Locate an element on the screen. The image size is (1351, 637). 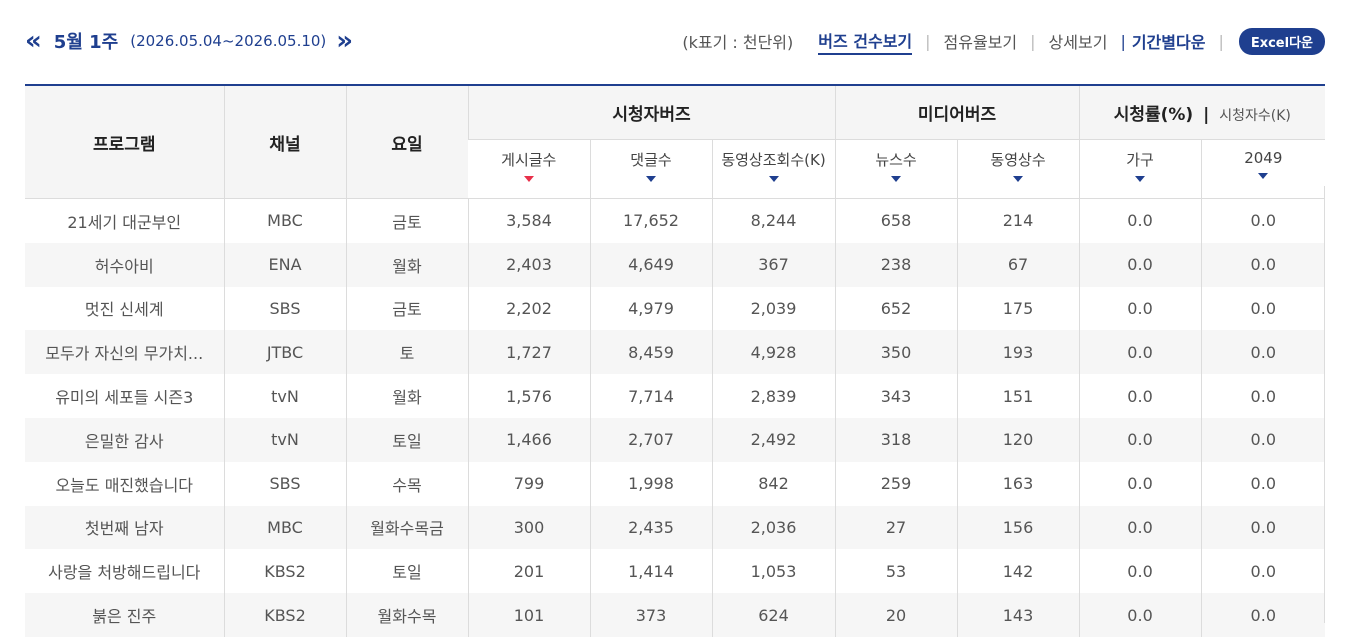
news-subheader: 뉴스수 is located at coordinates (896, 169).